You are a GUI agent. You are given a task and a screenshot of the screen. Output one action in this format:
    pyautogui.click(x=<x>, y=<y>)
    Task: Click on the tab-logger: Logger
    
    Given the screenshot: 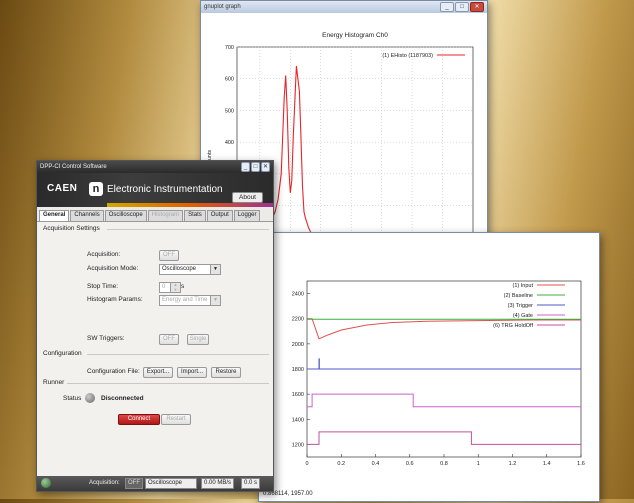 What is the action you would take?
    pyautogui.click(x=247, y=215)
    